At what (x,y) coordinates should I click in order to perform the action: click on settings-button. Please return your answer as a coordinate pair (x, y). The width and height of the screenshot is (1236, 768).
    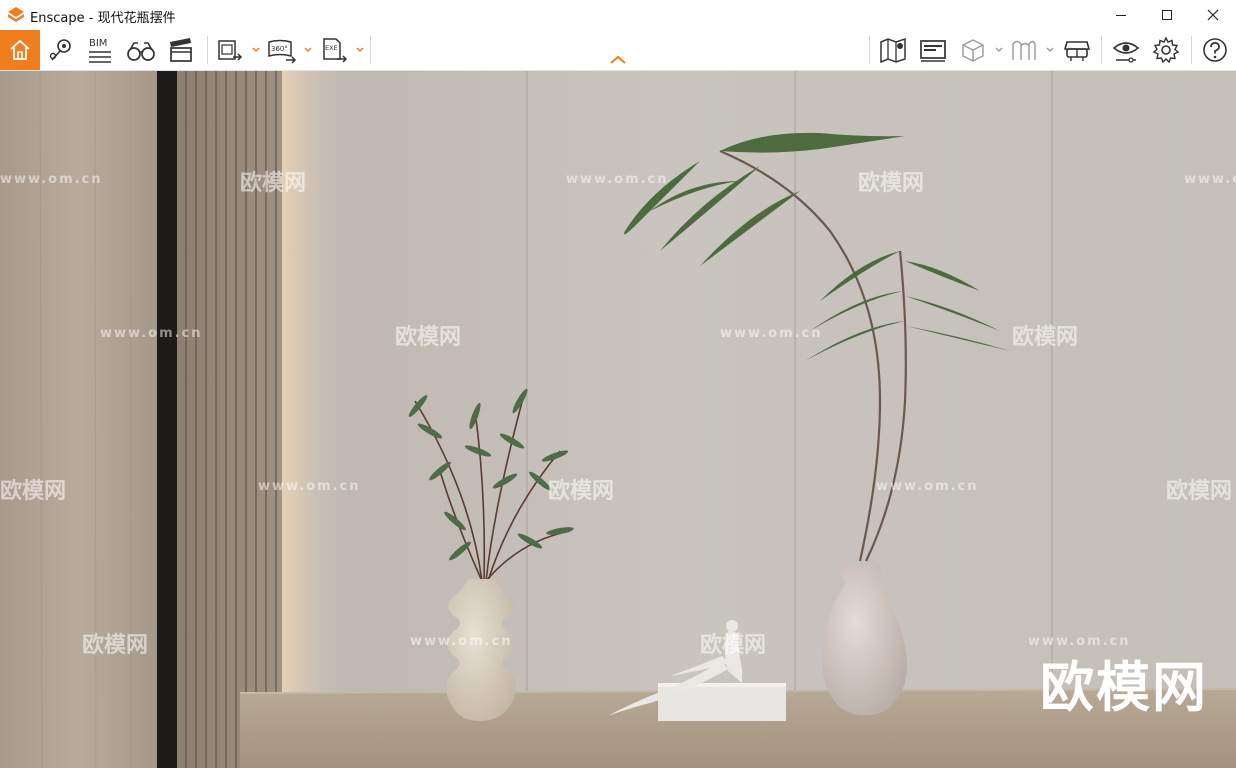
    Looking at the image, I should click on (1166, 50).